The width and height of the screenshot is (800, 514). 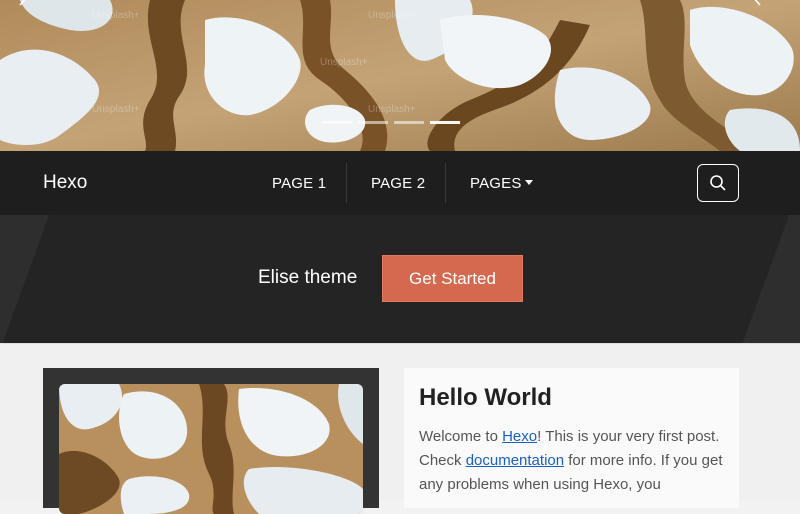 I want to click on search-icon, so click(x=718, y=183).